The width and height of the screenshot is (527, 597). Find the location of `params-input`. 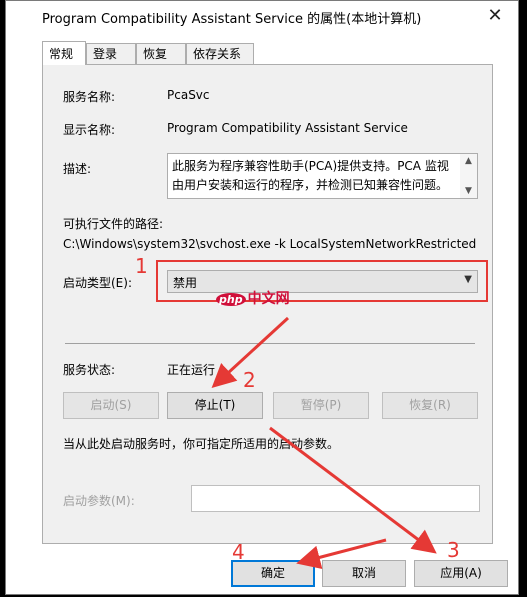

params-input is located at coordinates (335, 498).